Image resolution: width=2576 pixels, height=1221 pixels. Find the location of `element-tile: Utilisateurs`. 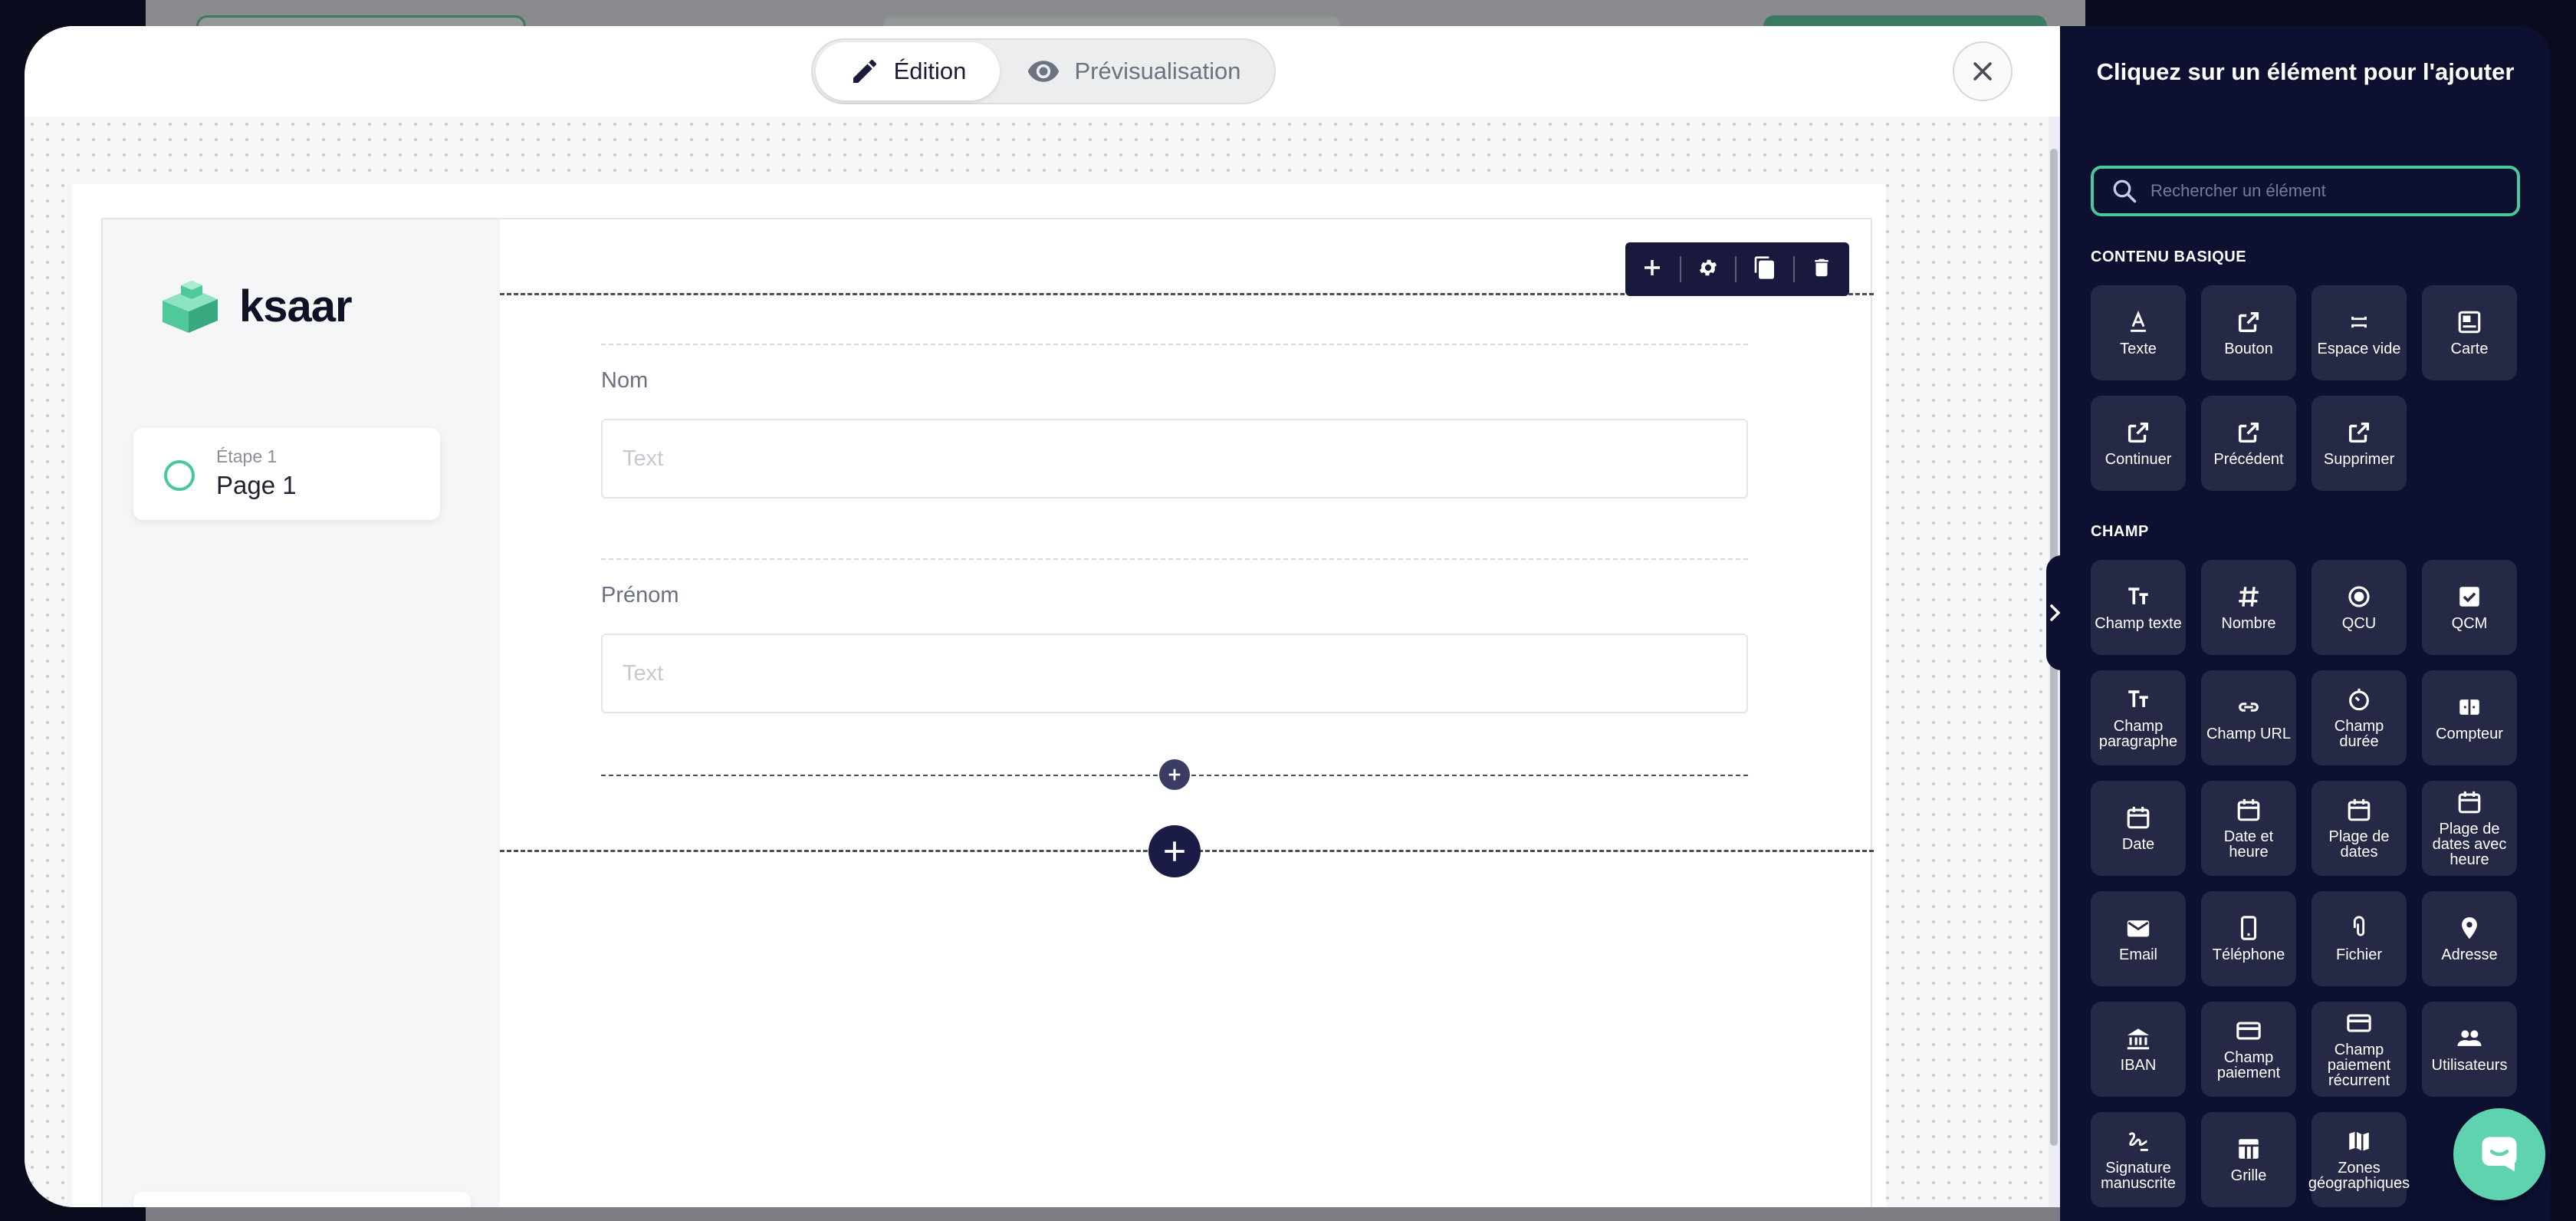

element-tile: Utilisateurs is located at coordinates (2469, 1049).